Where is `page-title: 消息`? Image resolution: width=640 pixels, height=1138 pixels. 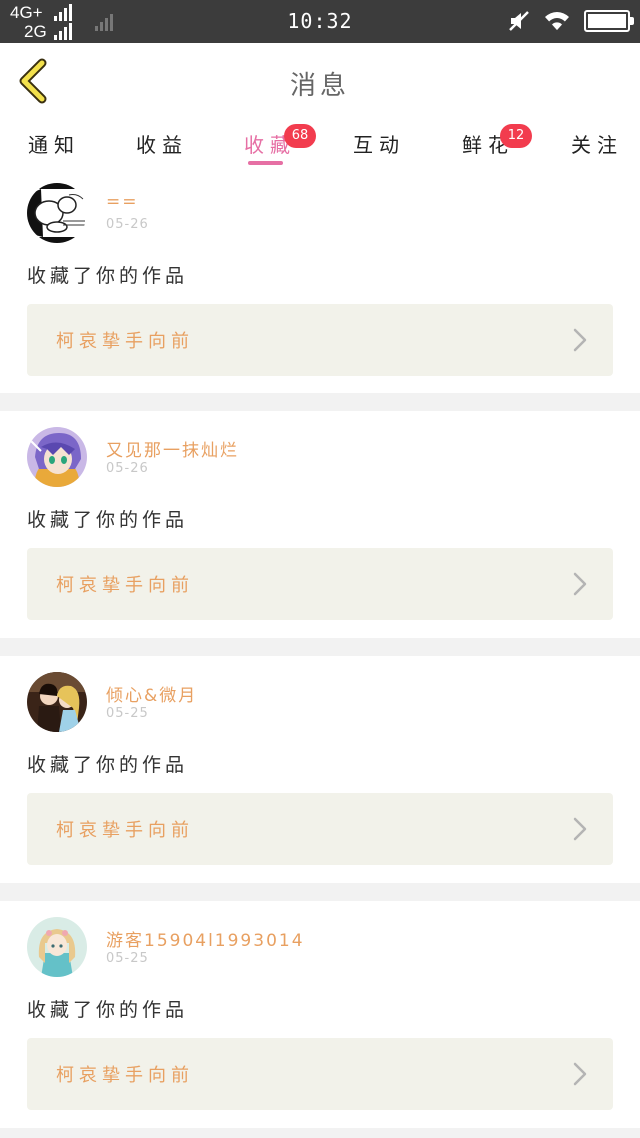 page-title: 消息 is located at coordinates (319, 86).